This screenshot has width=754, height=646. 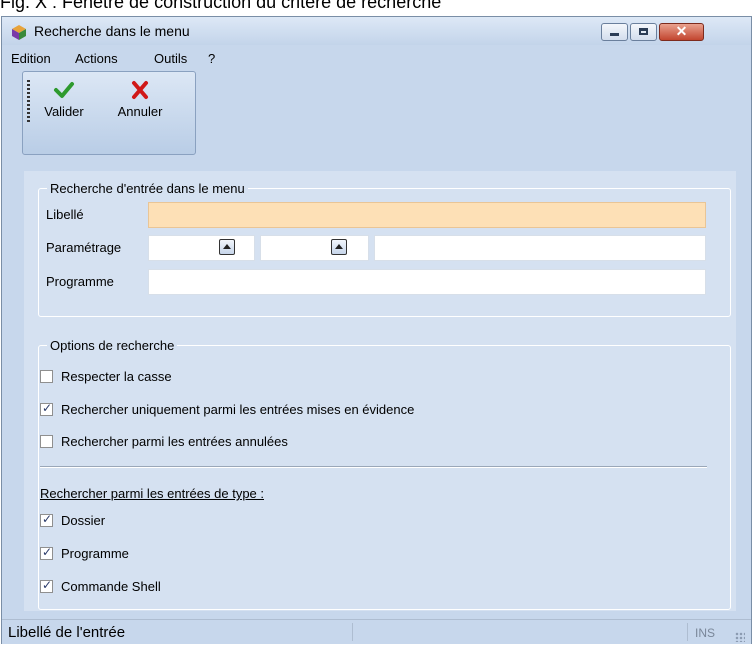 I want to click on types-label: Rechercher parmi les entrées de type :, so click(x=152, y=493).